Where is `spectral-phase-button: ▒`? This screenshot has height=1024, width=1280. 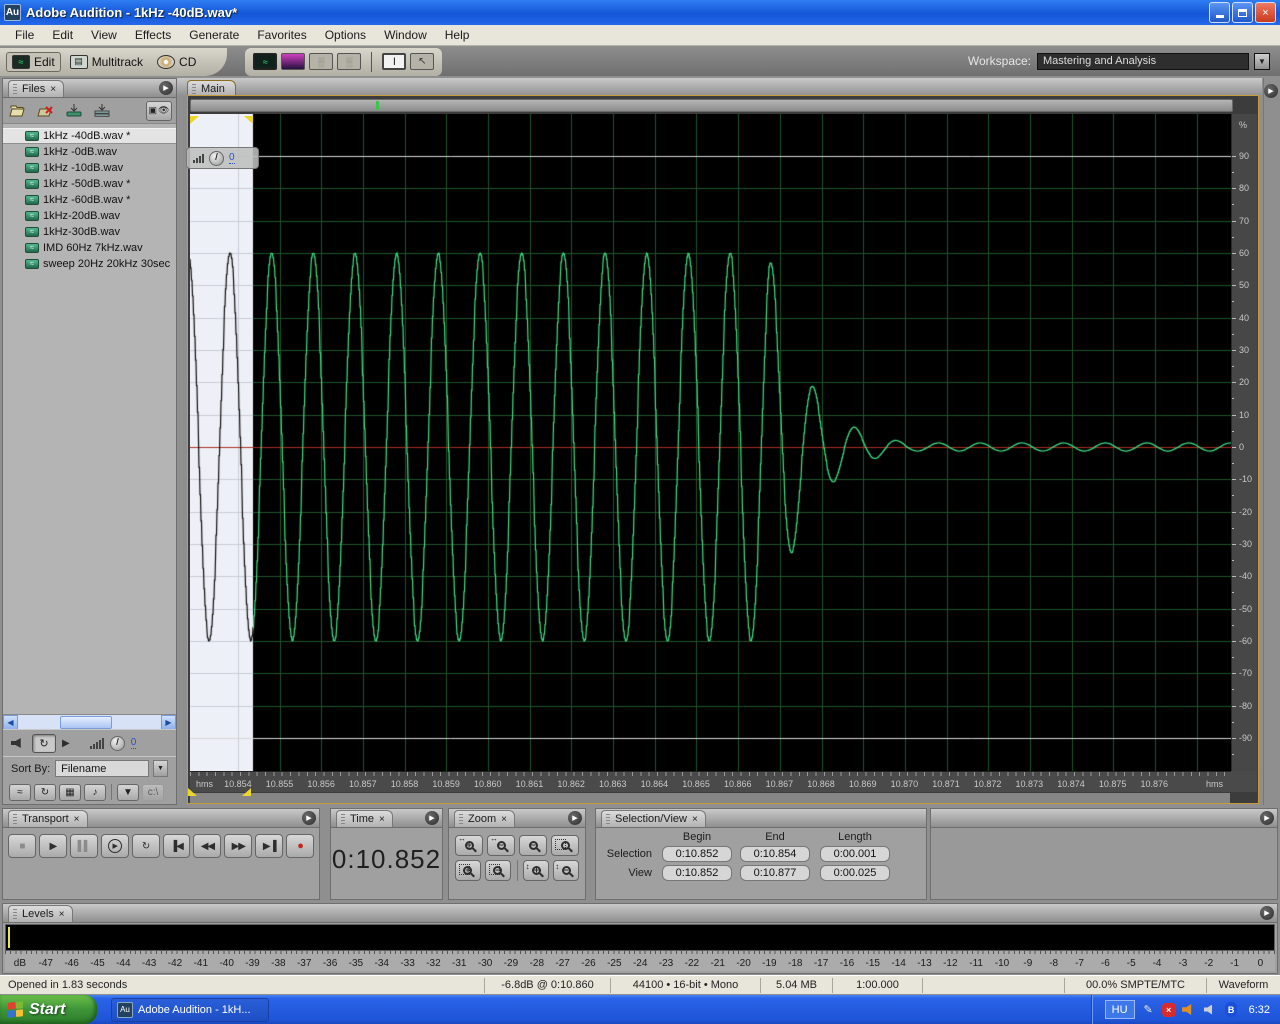
spectral-phase-button: ▒ is located at coordinates (349, 61).